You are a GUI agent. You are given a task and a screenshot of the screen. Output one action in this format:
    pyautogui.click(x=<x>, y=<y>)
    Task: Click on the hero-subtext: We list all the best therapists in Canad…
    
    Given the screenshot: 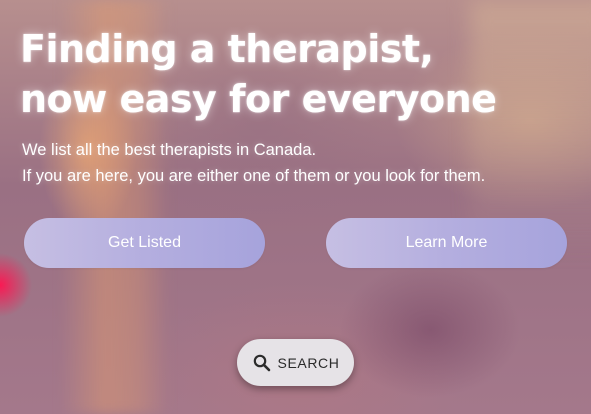 What is the action you would take?
    pyautogui.click(x=253, y=163)
    